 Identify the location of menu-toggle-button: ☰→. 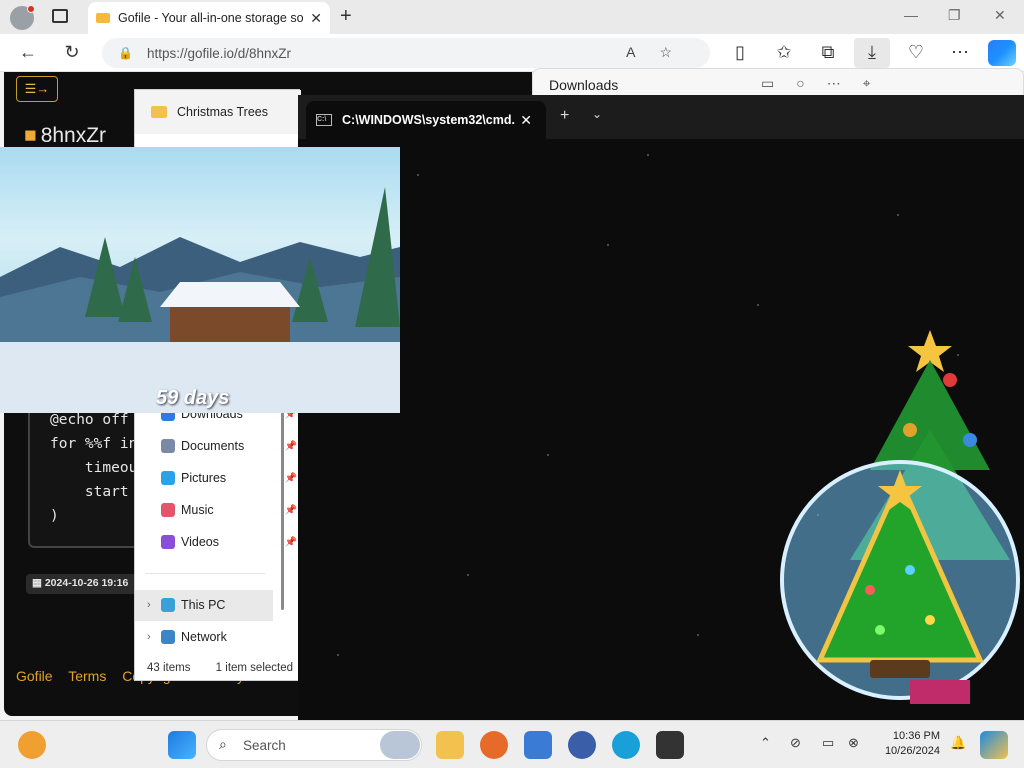
(37, 89).